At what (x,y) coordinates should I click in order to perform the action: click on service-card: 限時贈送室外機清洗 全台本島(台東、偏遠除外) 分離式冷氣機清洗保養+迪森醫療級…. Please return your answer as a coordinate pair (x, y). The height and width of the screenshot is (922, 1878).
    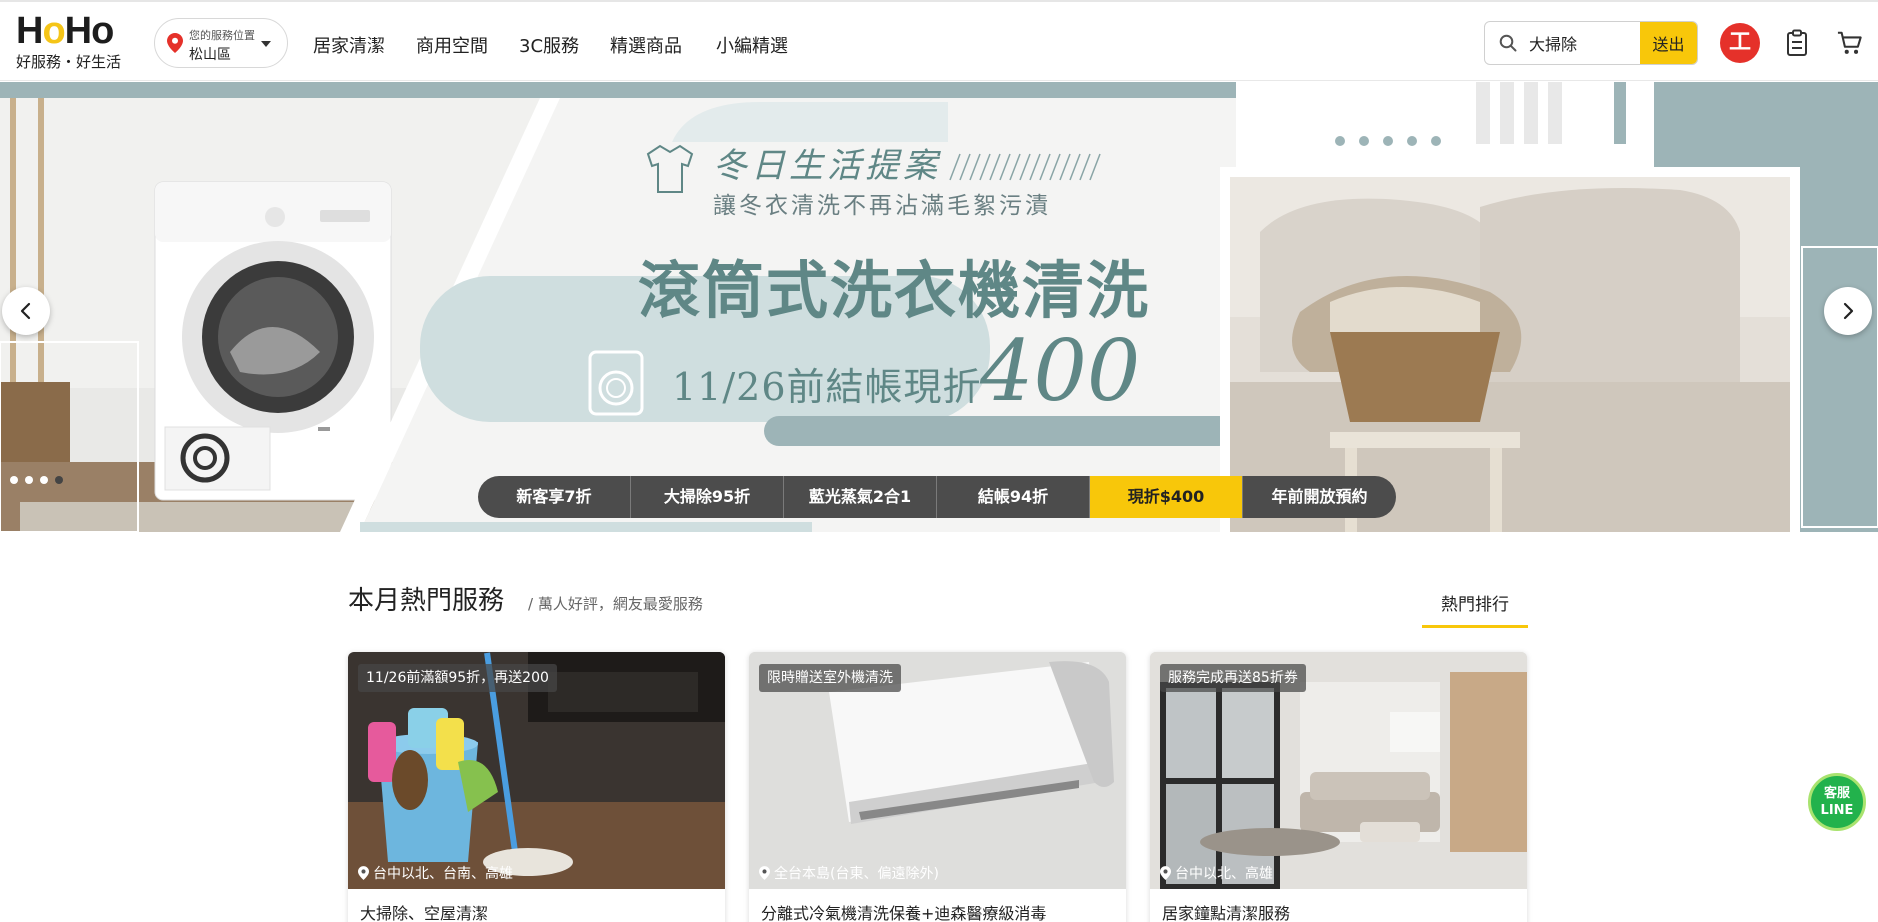
    Looking at the image, I should click on (937, 787).